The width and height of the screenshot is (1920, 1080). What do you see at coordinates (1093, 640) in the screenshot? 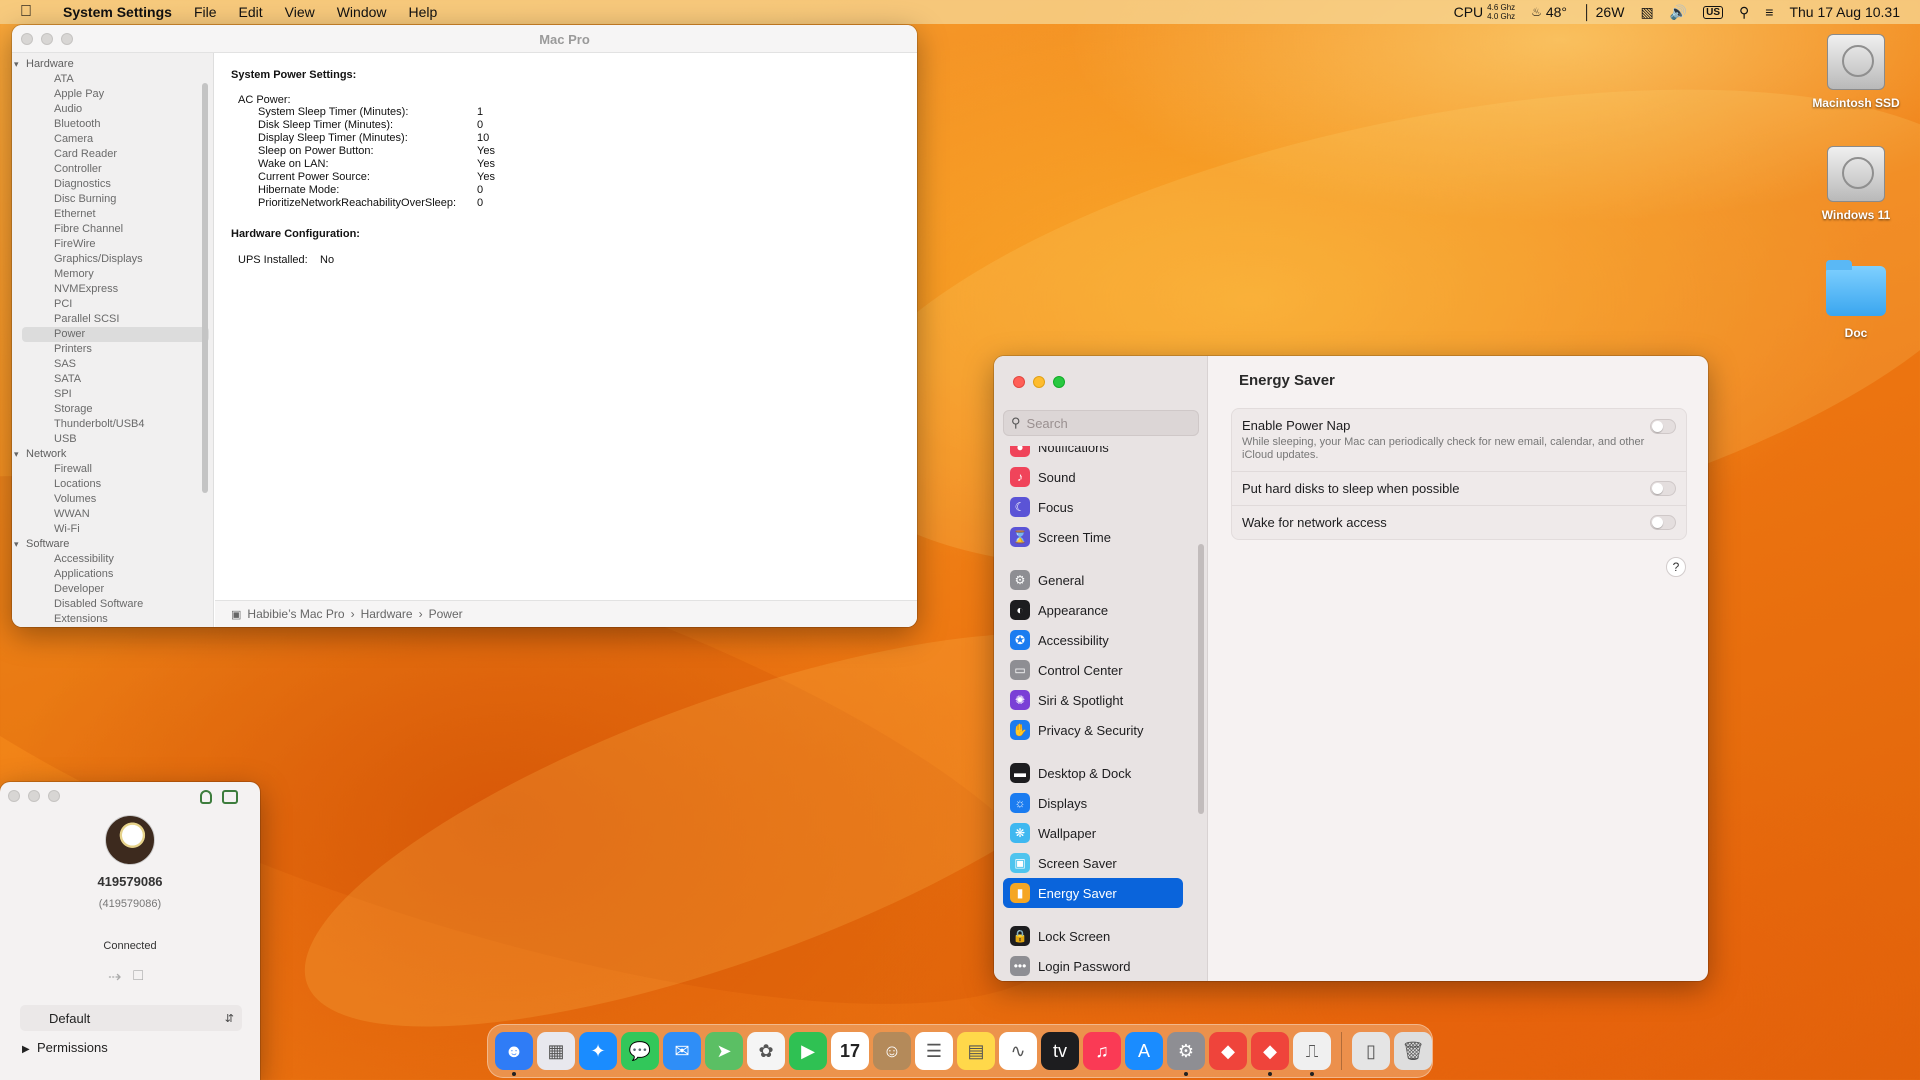
I see `sidebar-item-accessibility: ✪ Accessibility` at bounding box center [1093, 640].